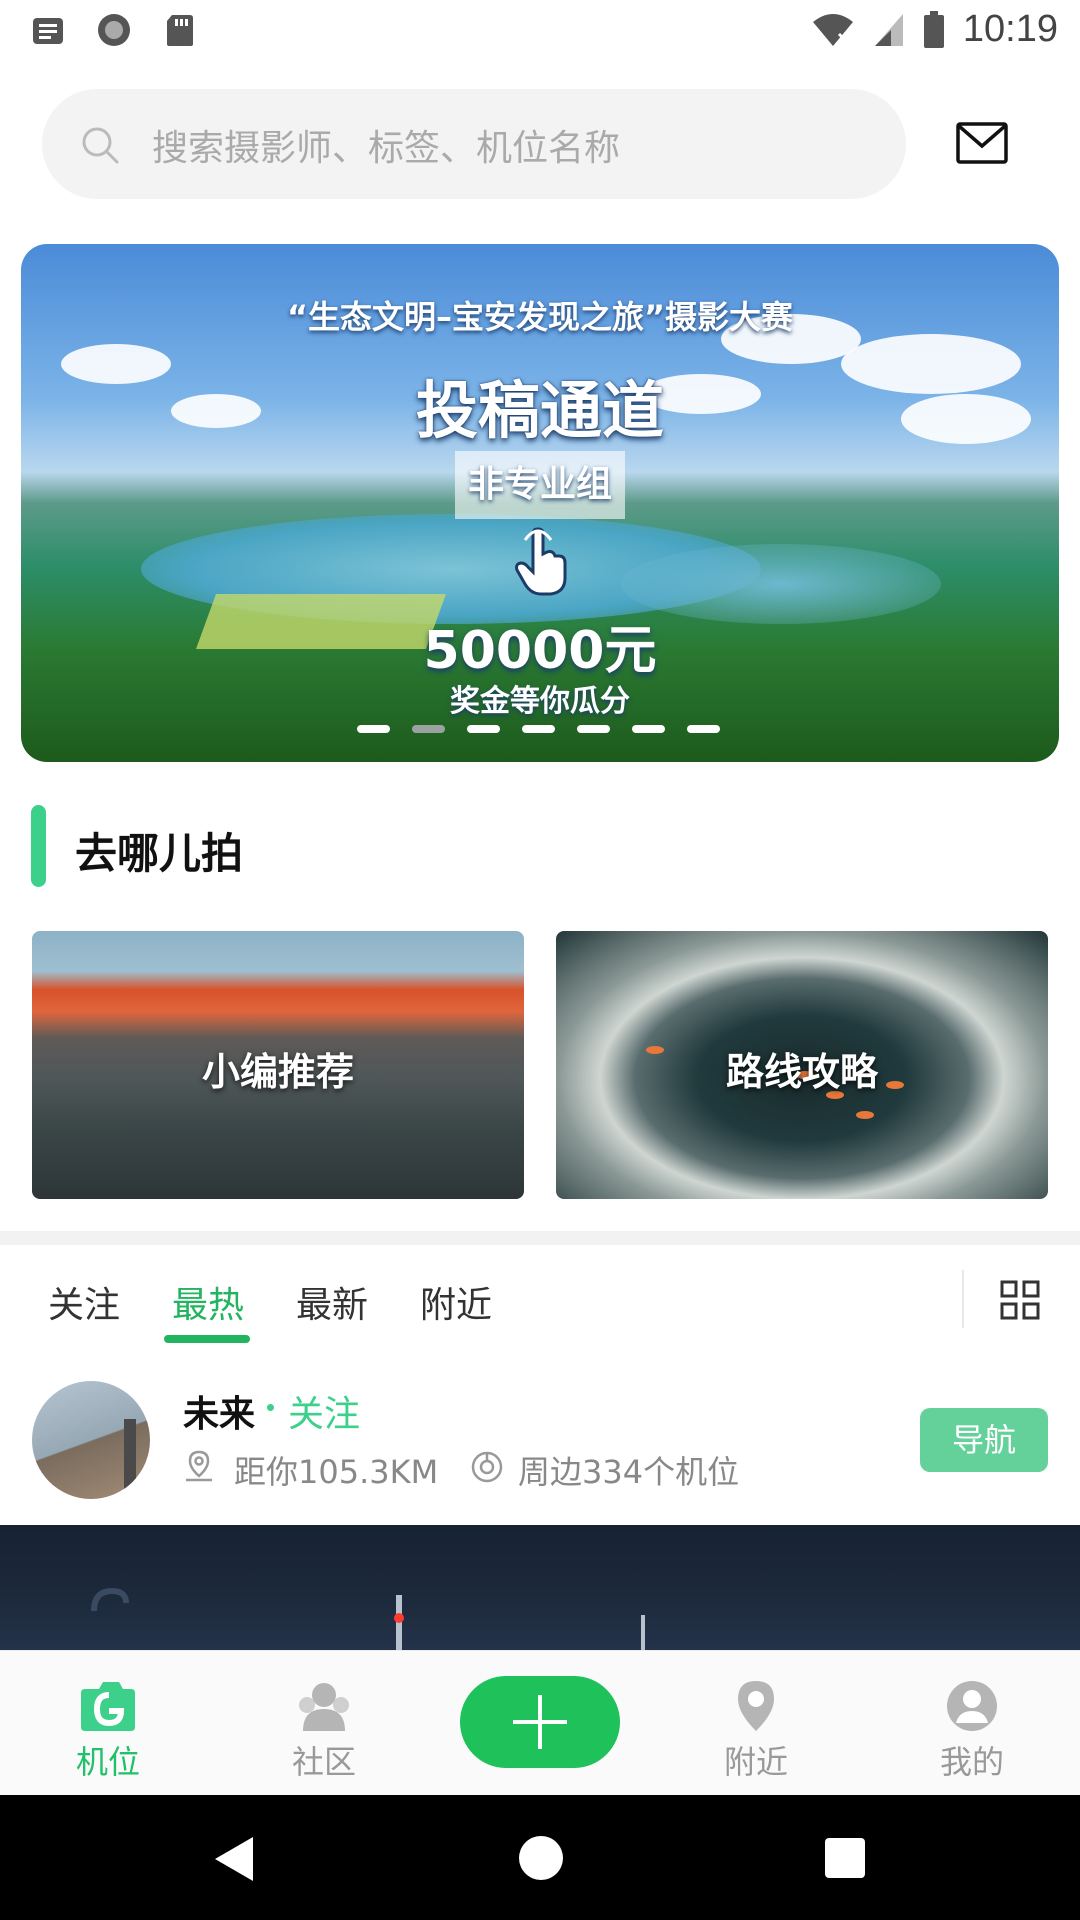 Image resolution: width=1080 pixels, height=1920 pixels. What do you see at coordinates (801, 1072) in the screenshot?
I see `card-label: 路线攻略` at bounding box center [801, 1072].